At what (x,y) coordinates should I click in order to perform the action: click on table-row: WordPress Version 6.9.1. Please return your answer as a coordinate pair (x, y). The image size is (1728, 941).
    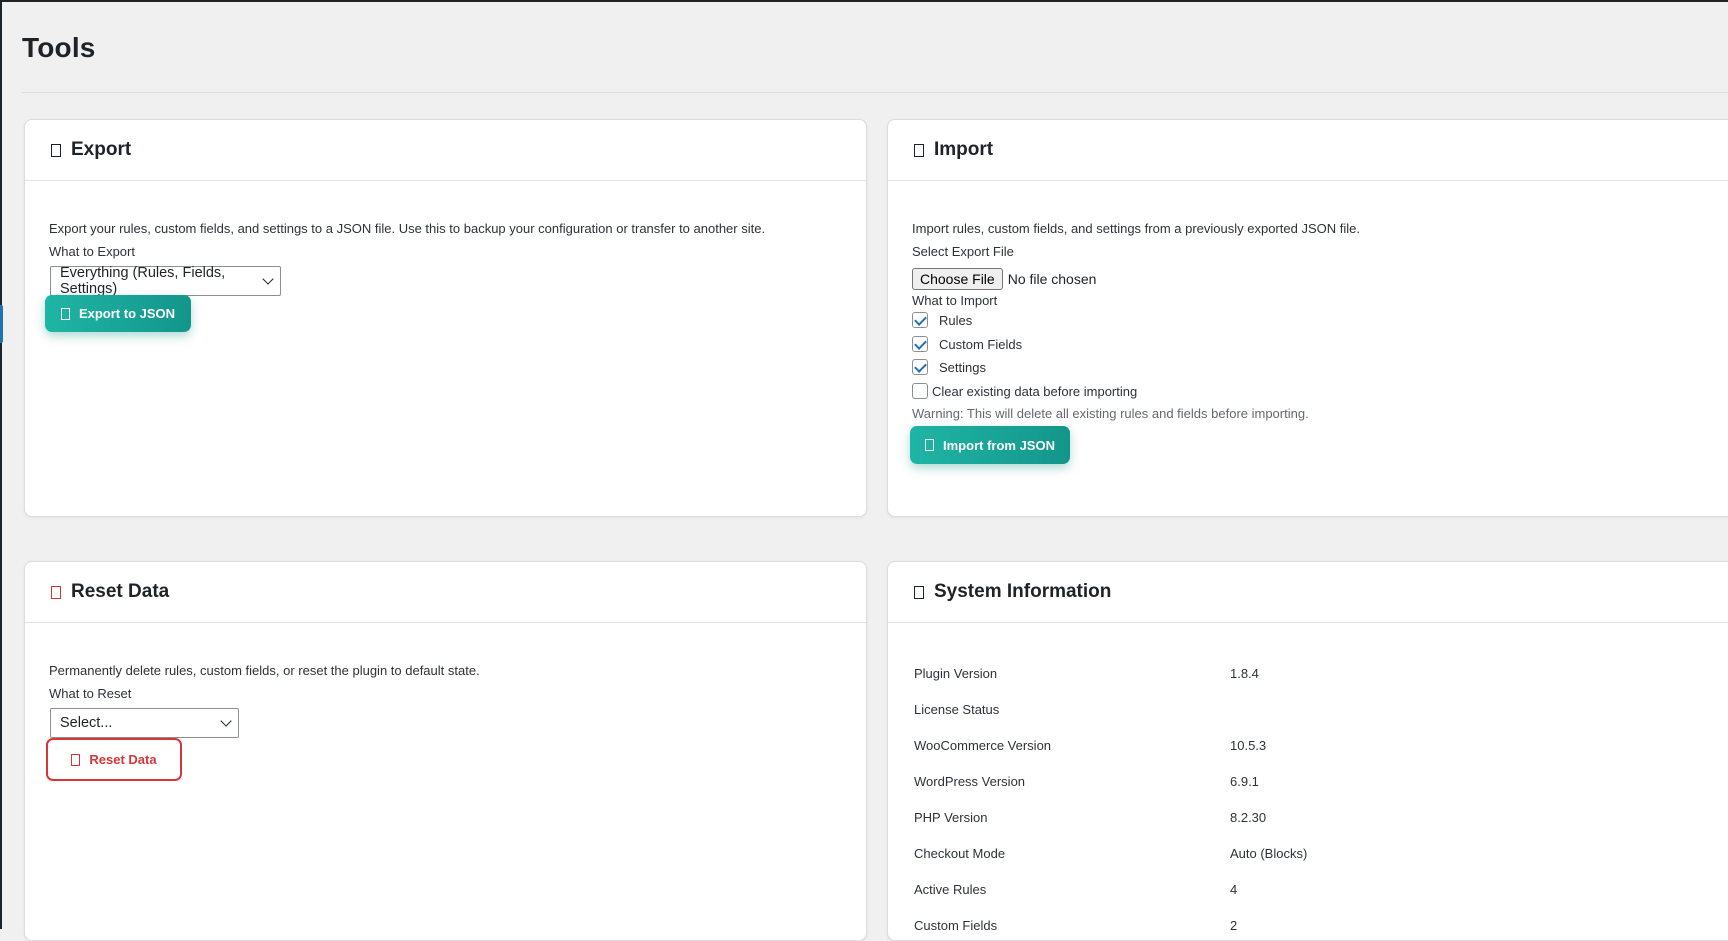
    Looking at the image, I should click on (1294, 781).